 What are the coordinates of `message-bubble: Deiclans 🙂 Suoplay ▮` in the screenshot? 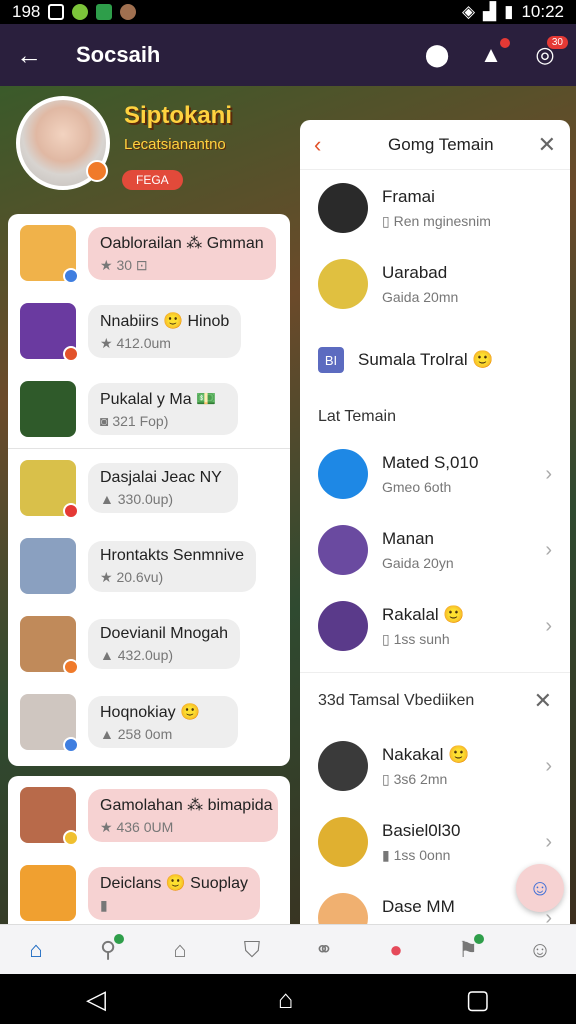 It's located at (174, 893).